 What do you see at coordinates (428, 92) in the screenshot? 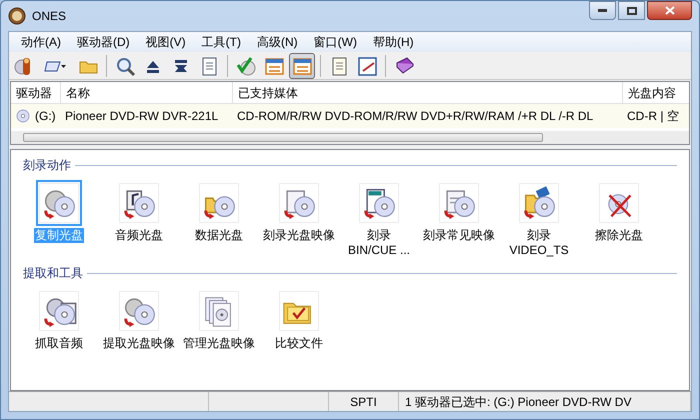
I see `column-header: 已支持媒体` at bounding box center [428, 92].